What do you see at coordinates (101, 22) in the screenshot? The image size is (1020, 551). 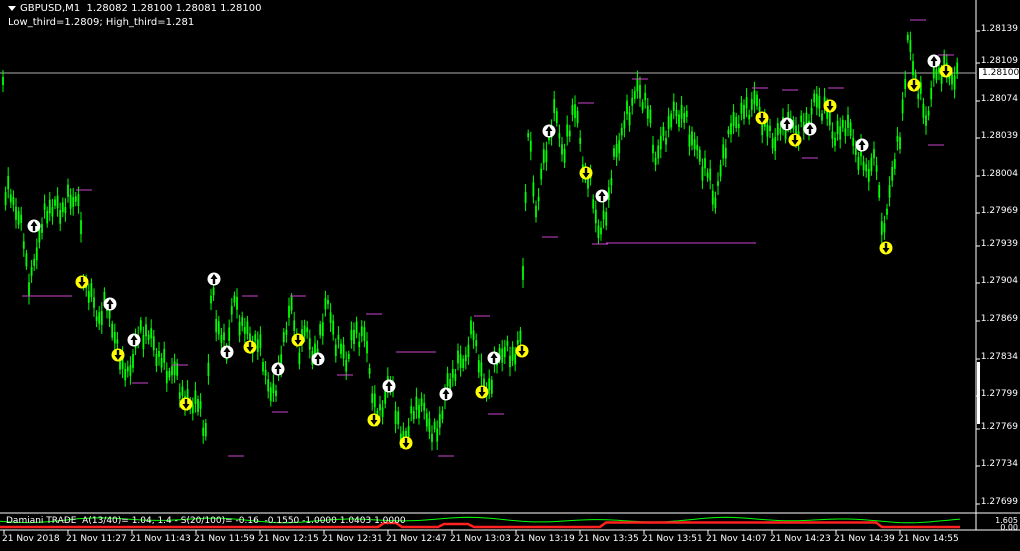 I see `levels-info: Low_third=1.2809; High_third=1.281` at bounding box center [101, 22].